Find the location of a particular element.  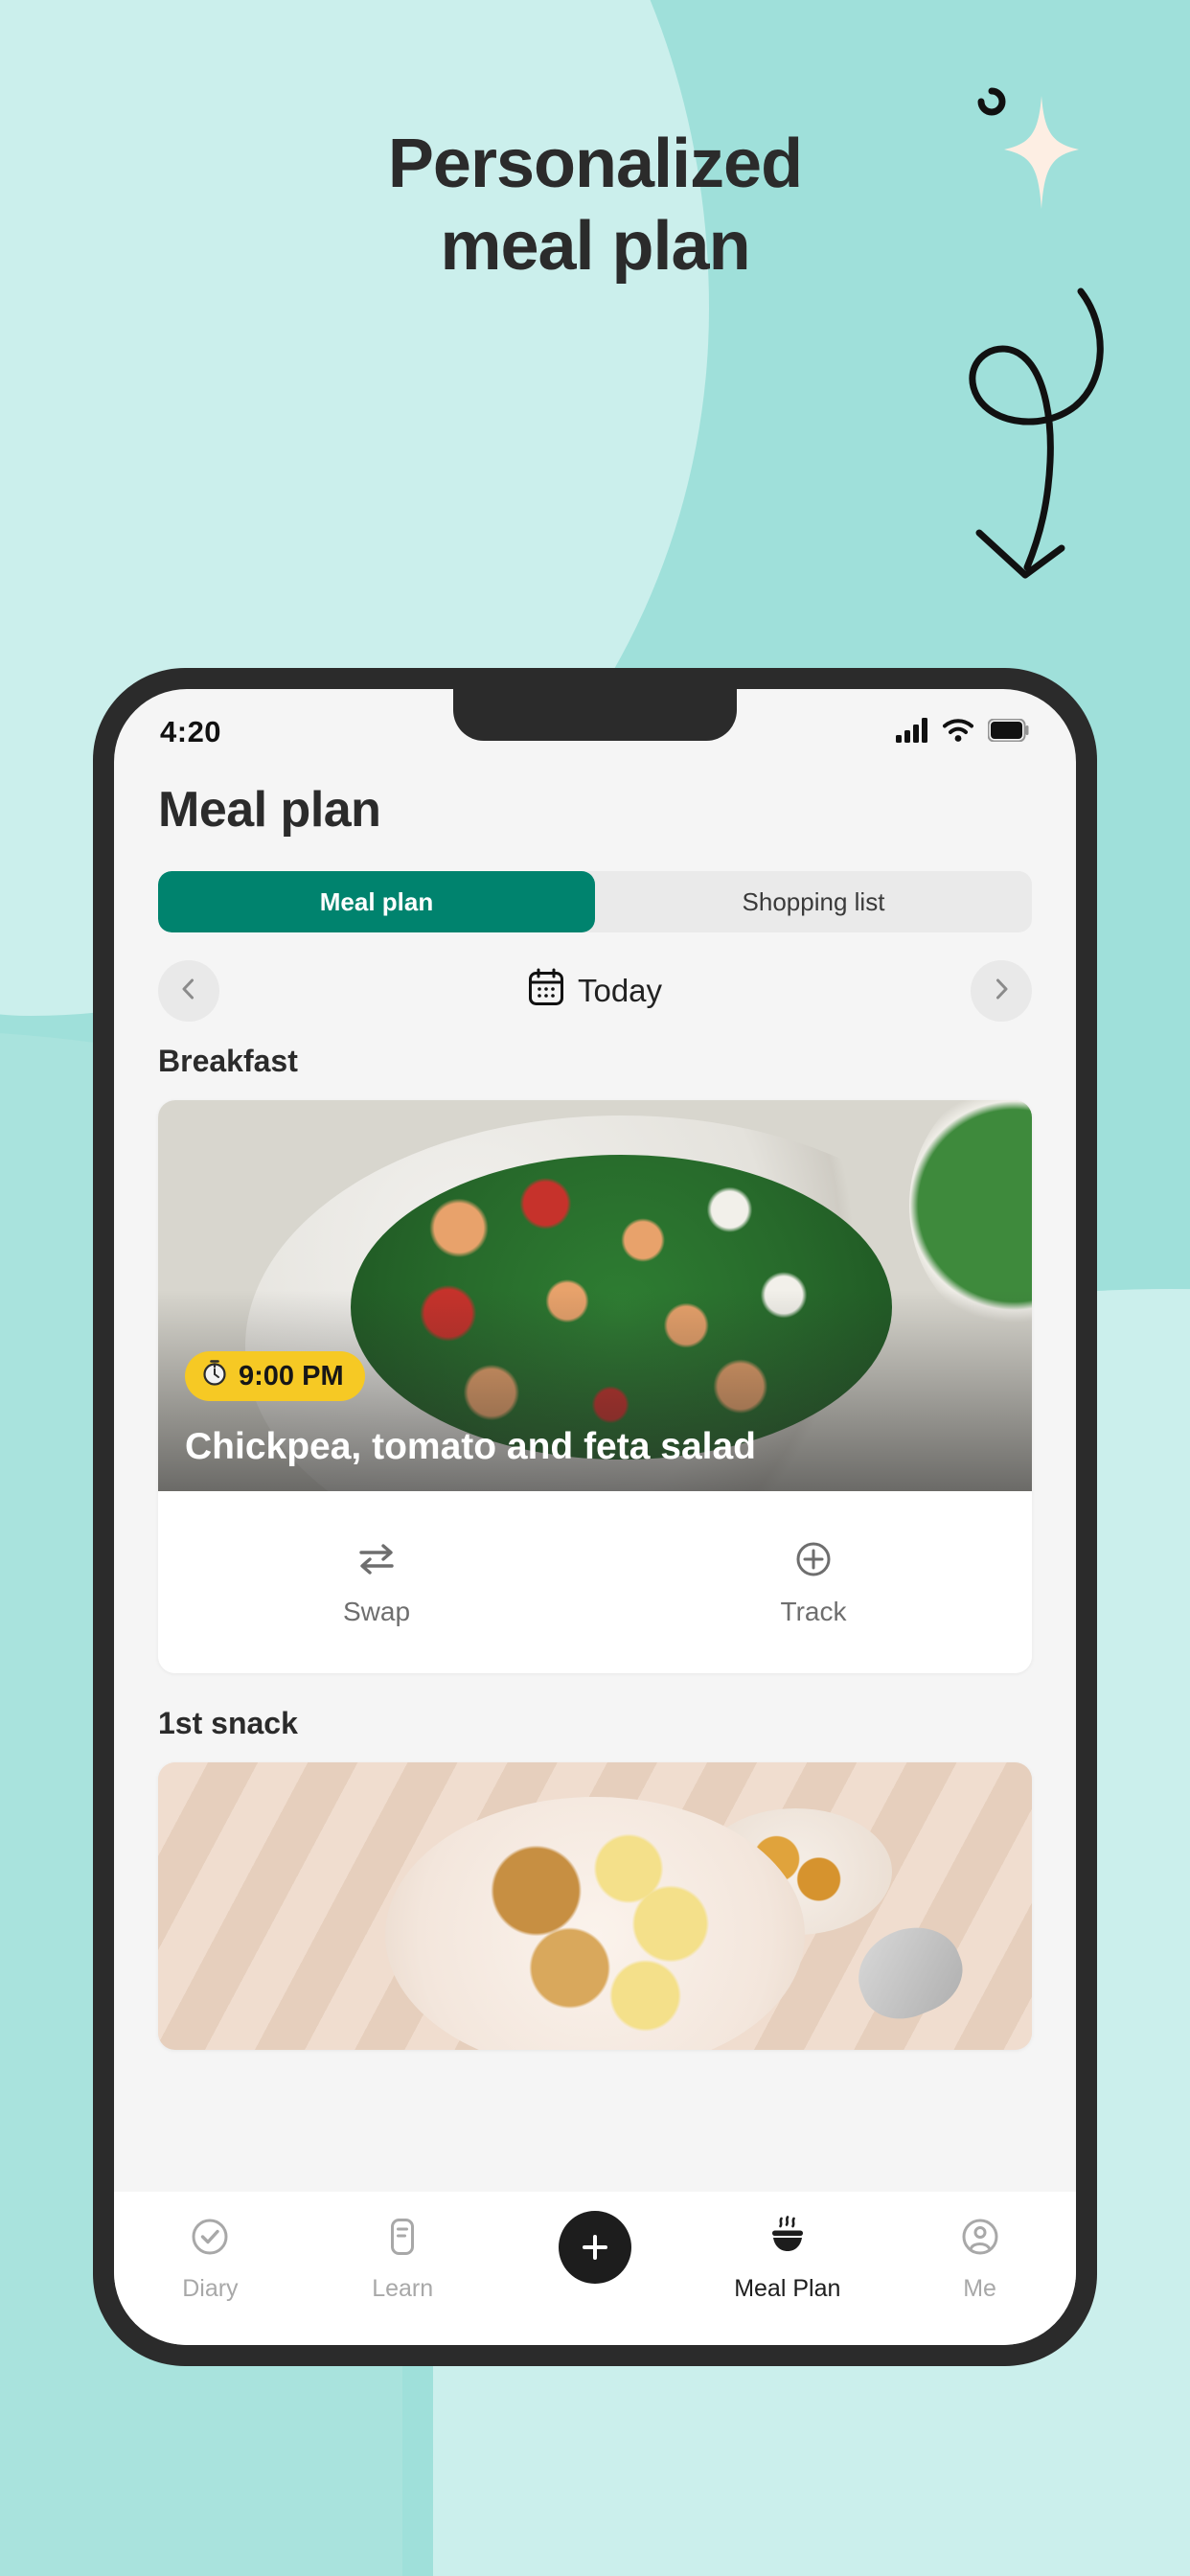

track-label: Track is located at coordinates (813, 1611).